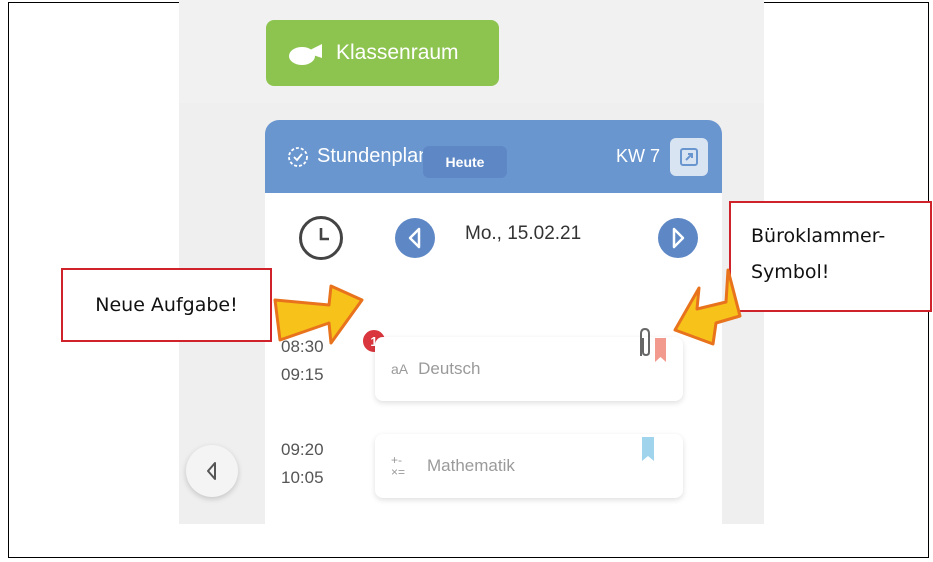 The width and height of the screenshot is (933, 562). I want to click on lesson-time-1: 08:30 09:15, so click(302, 361).